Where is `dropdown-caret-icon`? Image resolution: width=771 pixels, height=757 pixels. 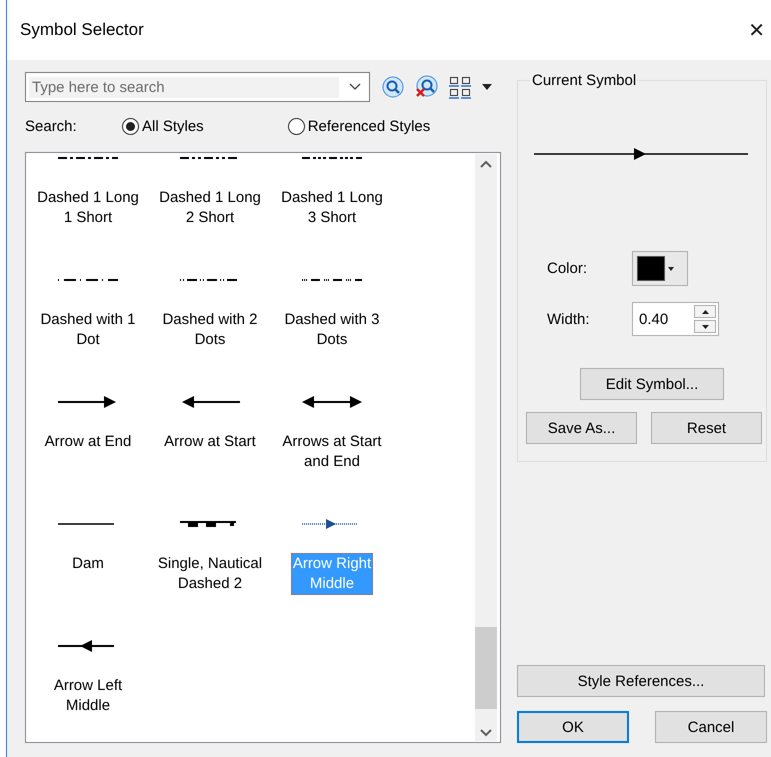 dropdown-caret-icon is located at coordinates (487, 87).